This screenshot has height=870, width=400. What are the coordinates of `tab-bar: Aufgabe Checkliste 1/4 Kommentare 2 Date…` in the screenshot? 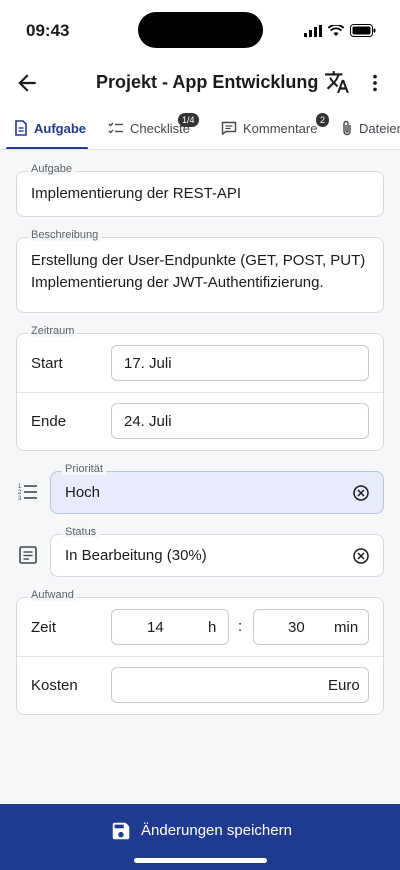 It's located at (200, 128).